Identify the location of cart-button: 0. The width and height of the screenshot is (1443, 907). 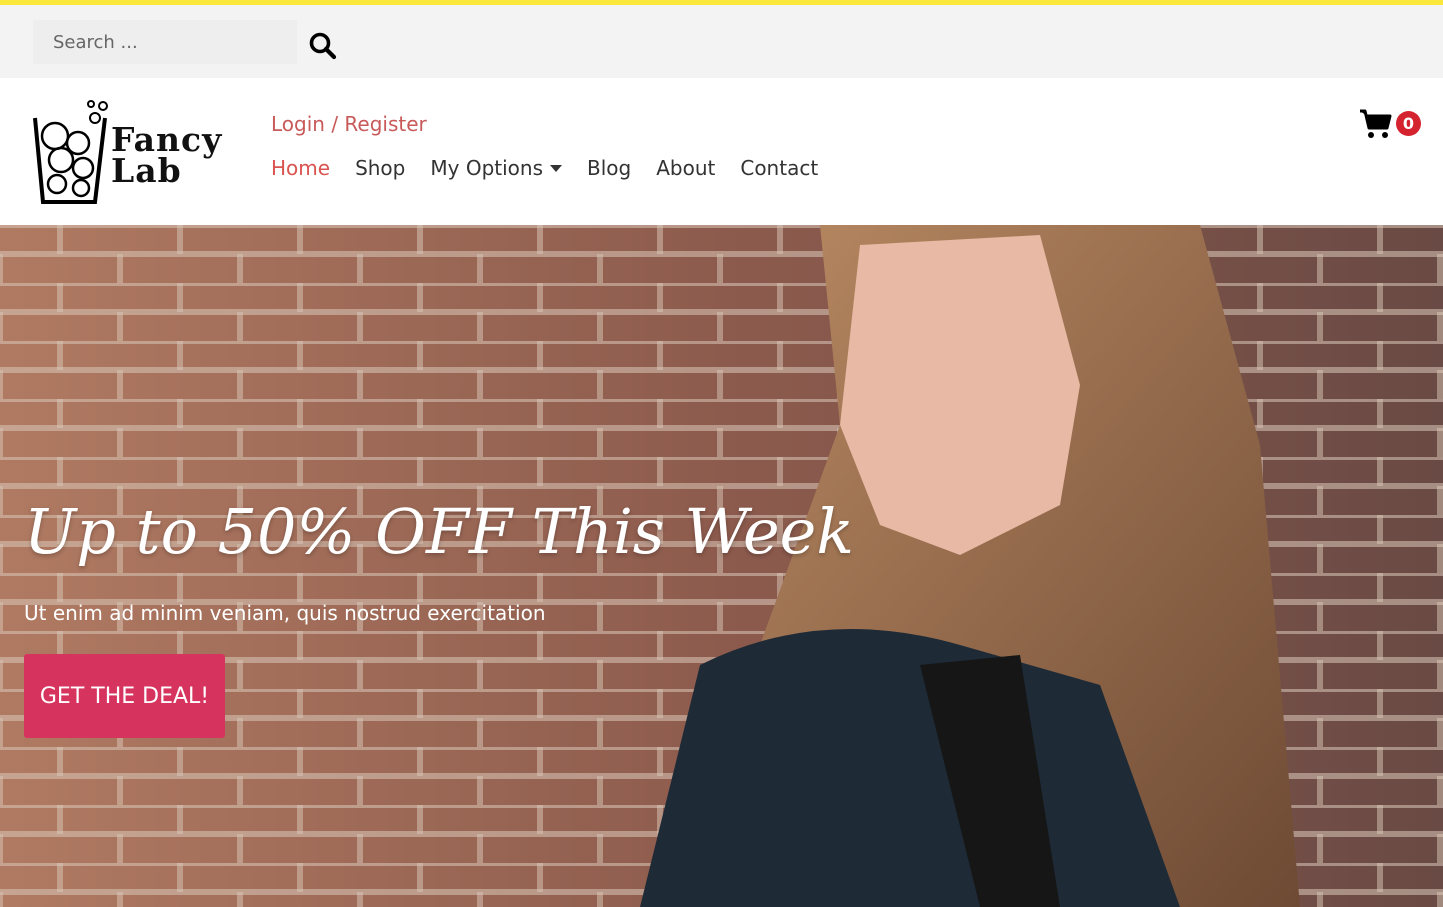
(1394, 125).